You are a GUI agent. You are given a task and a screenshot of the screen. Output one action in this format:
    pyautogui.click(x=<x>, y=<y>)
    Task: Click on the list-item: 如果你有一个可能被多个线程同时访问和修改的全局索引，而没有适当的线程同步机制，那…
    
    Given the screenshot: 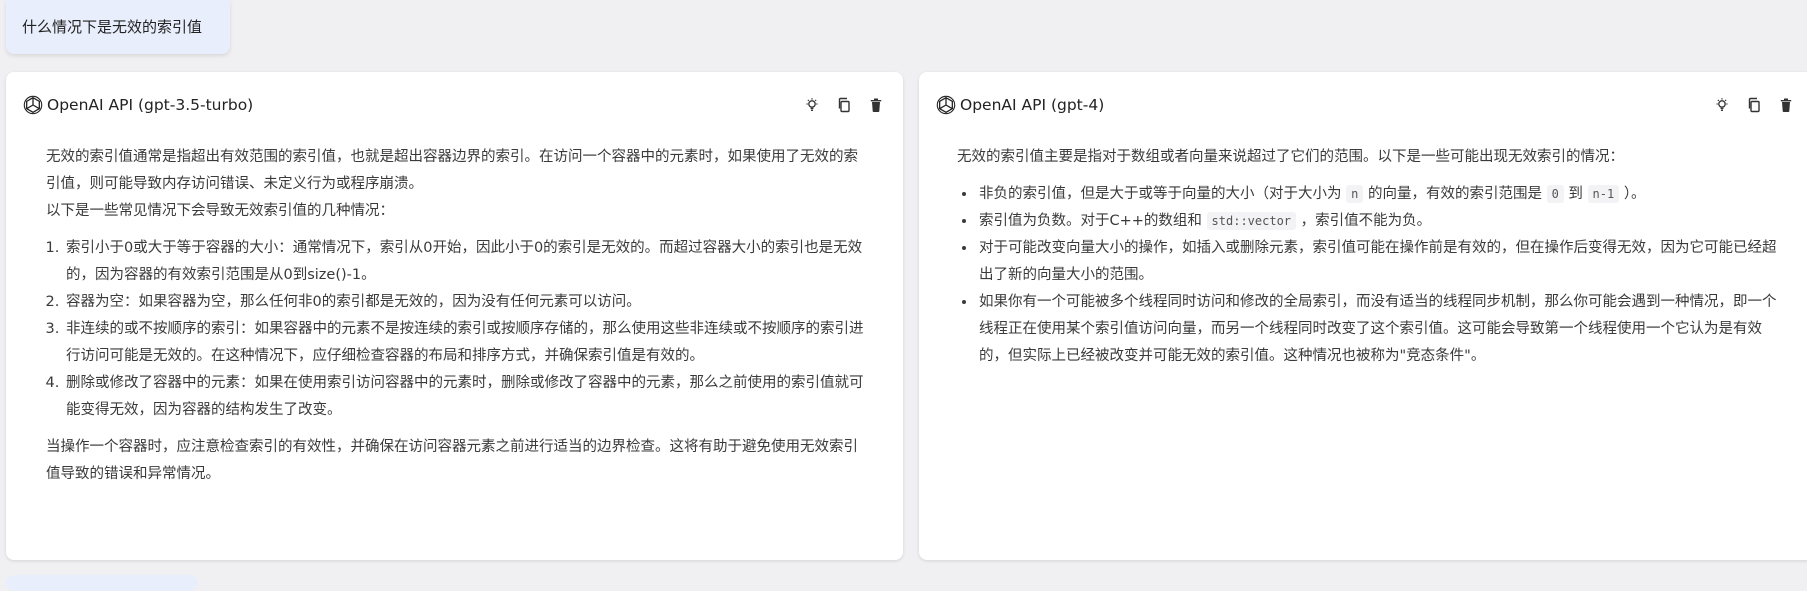 What is the action you would take?
    pyautogui.click(x=1378, y=329)
    